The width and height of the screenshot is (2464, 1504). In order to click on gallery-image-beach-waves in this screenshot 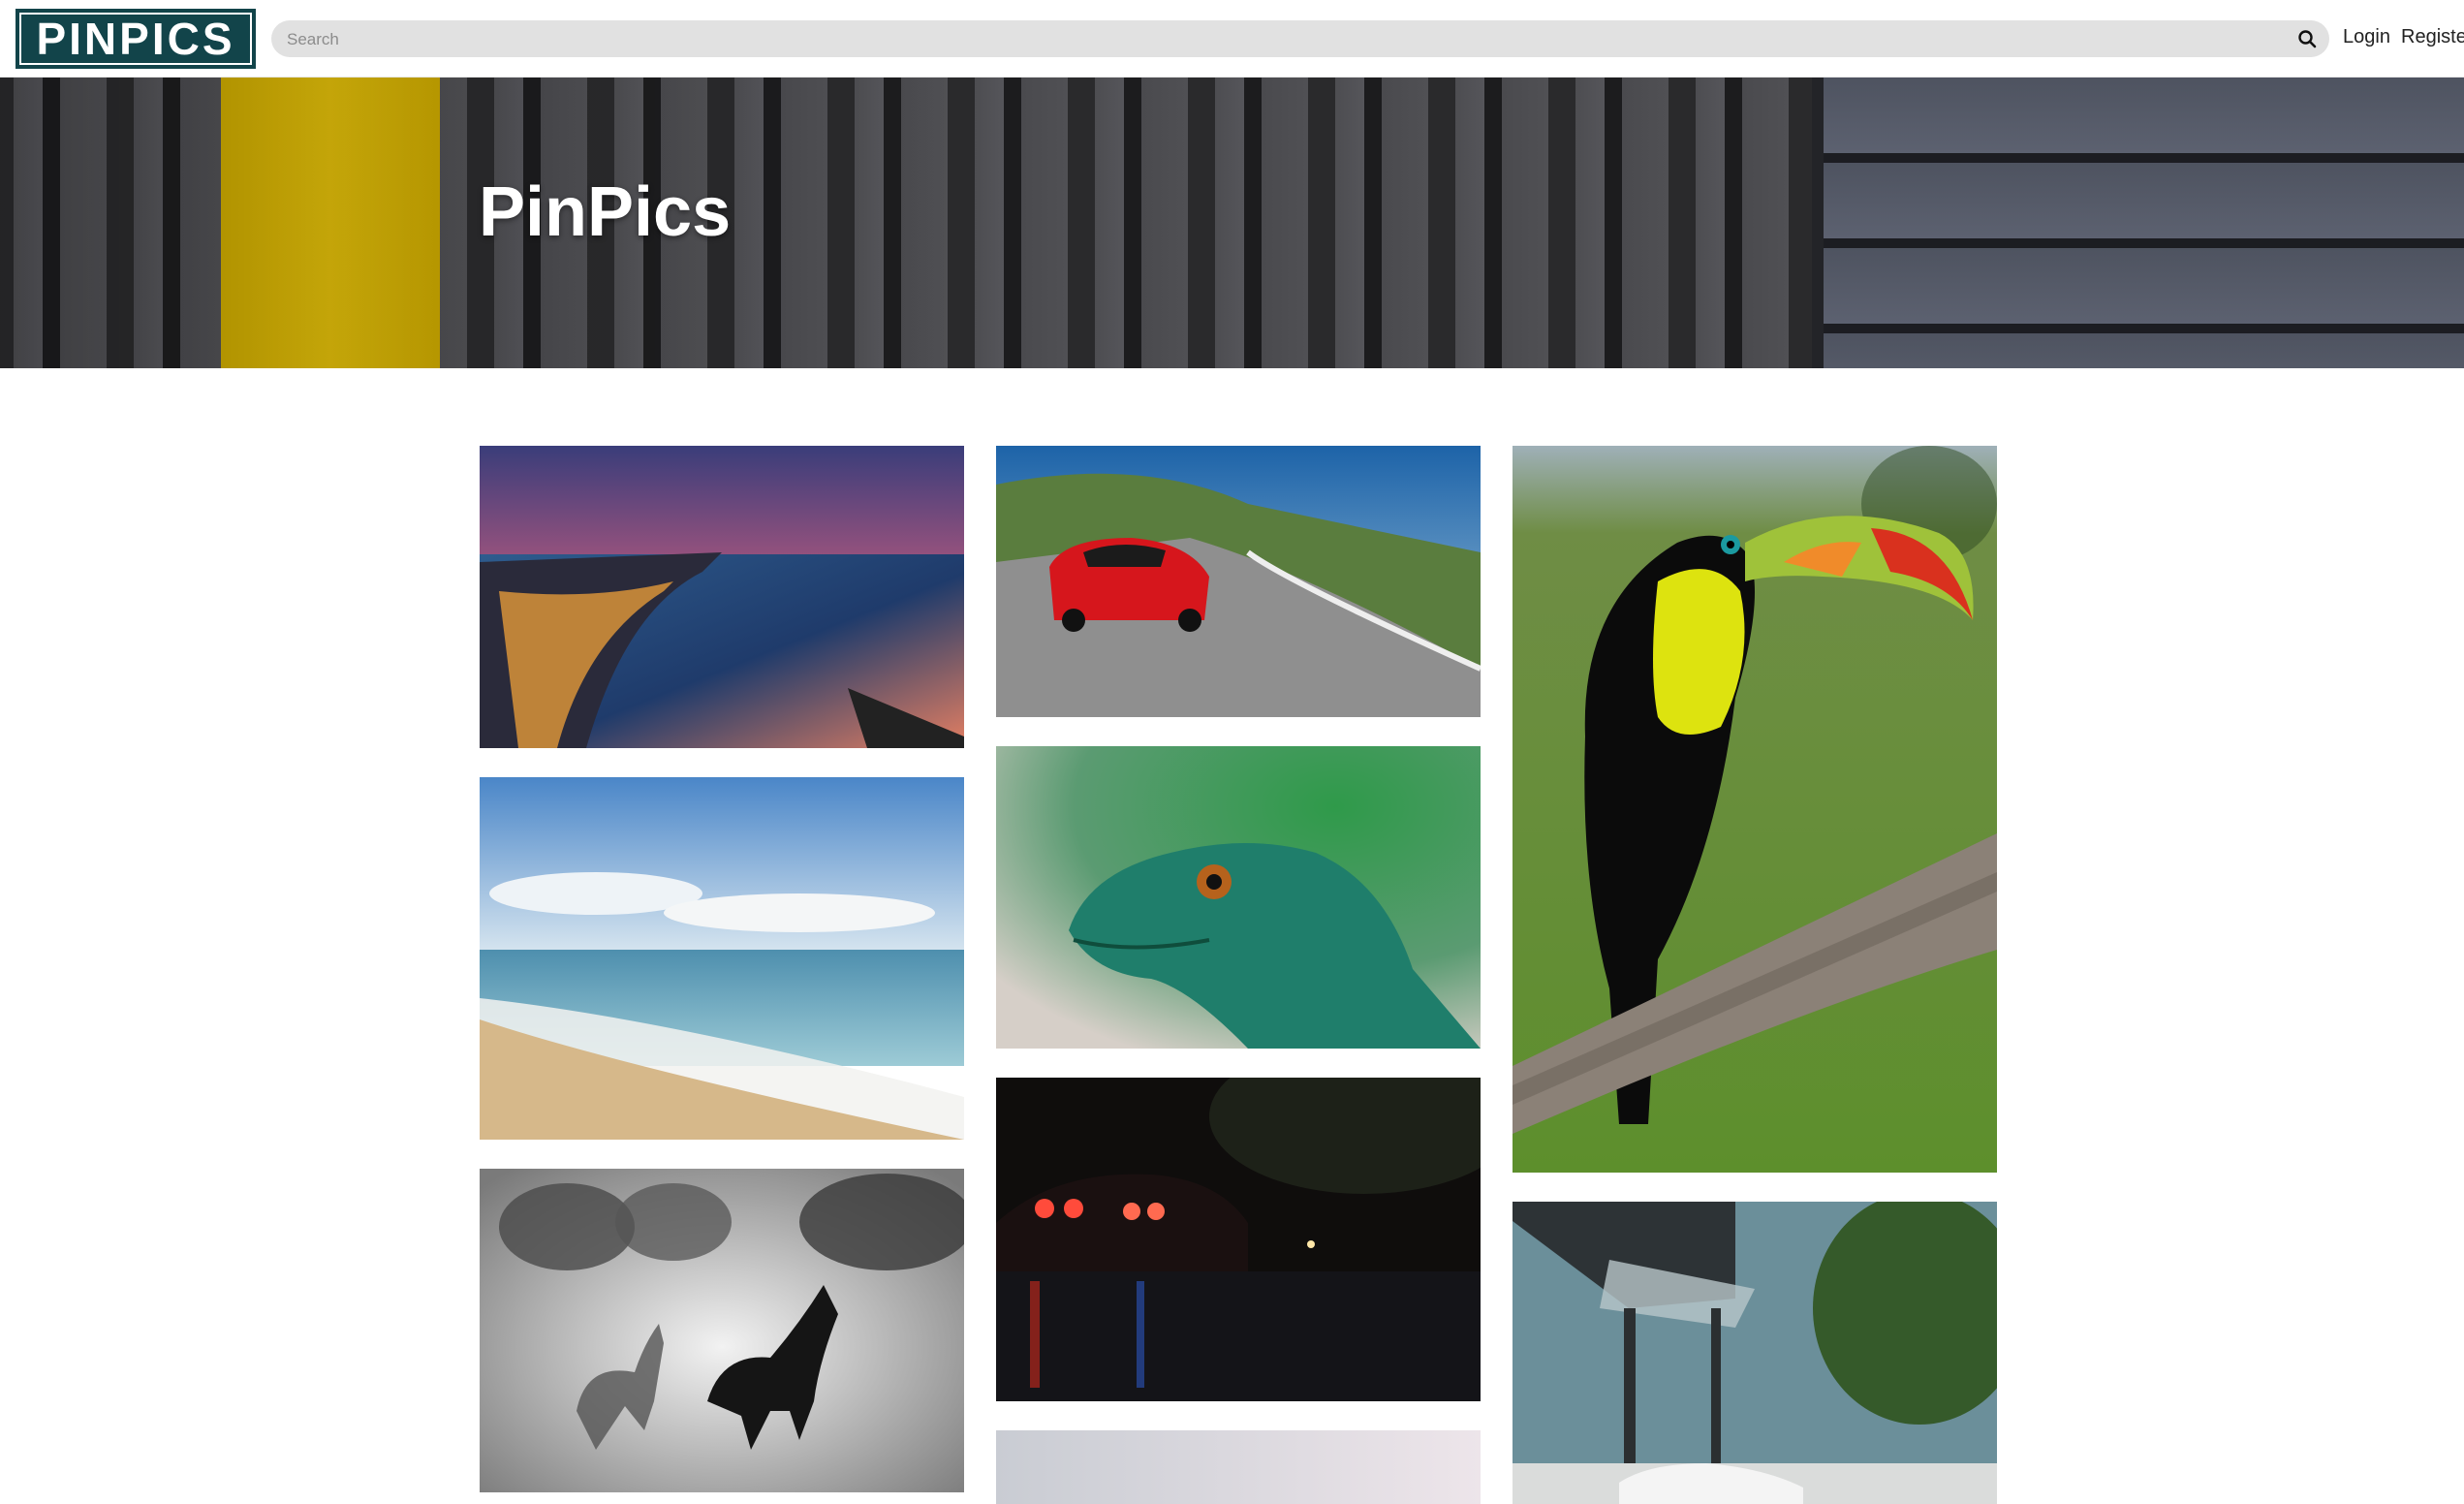, I will do `click(722, 958)`.